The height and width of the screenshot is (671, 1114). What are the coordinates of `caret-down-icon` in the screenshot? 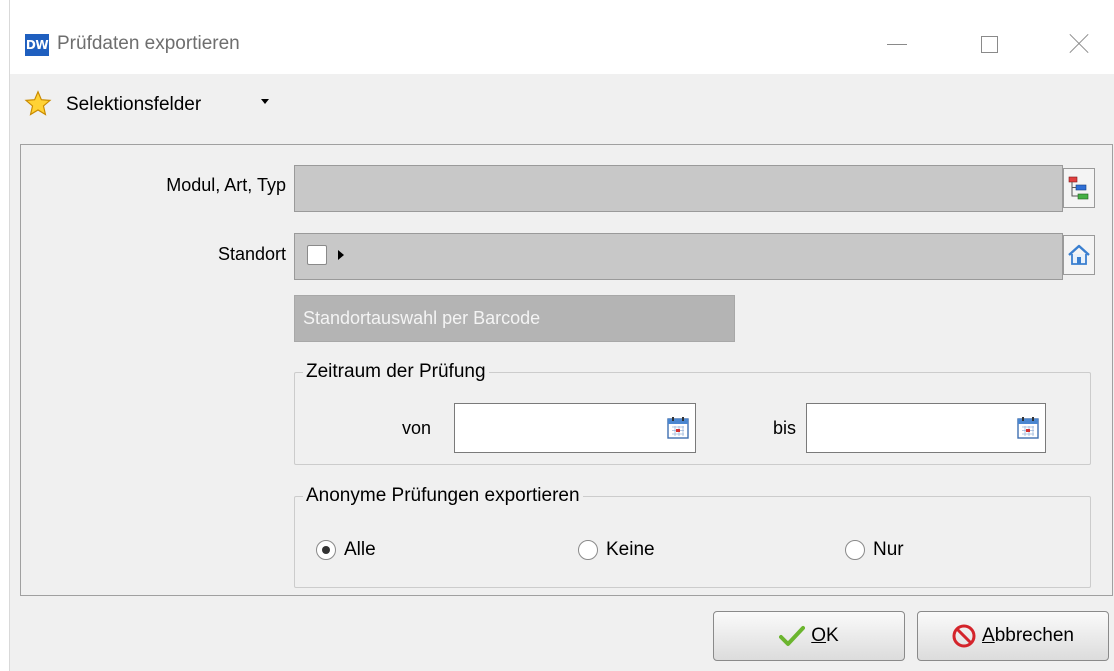 It's located at (265, 101).